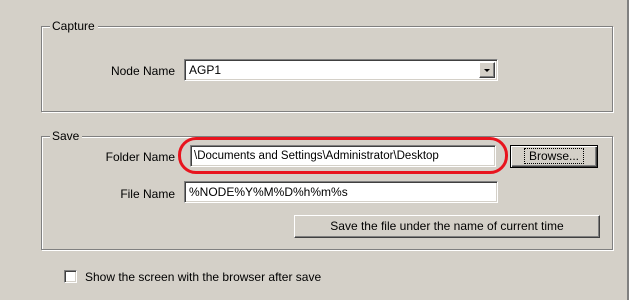 The image size is (640, 300). What do you see at coordinates (147, 194) in the screenshot?
I see `file-name-label: File Name` at bounding box center [147, 194].